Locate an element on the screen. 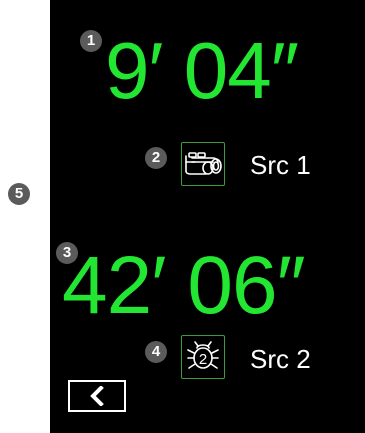 The height and width of the screenshot is (433, 365). callout-2: 2 is located at coordinates (156, 158).